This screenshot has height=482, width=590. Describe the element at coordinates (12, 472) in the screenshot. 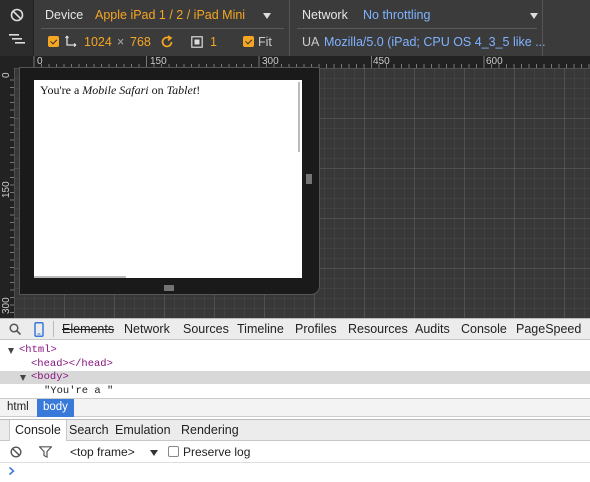

I see `prompt-chevron-icon` at that location.